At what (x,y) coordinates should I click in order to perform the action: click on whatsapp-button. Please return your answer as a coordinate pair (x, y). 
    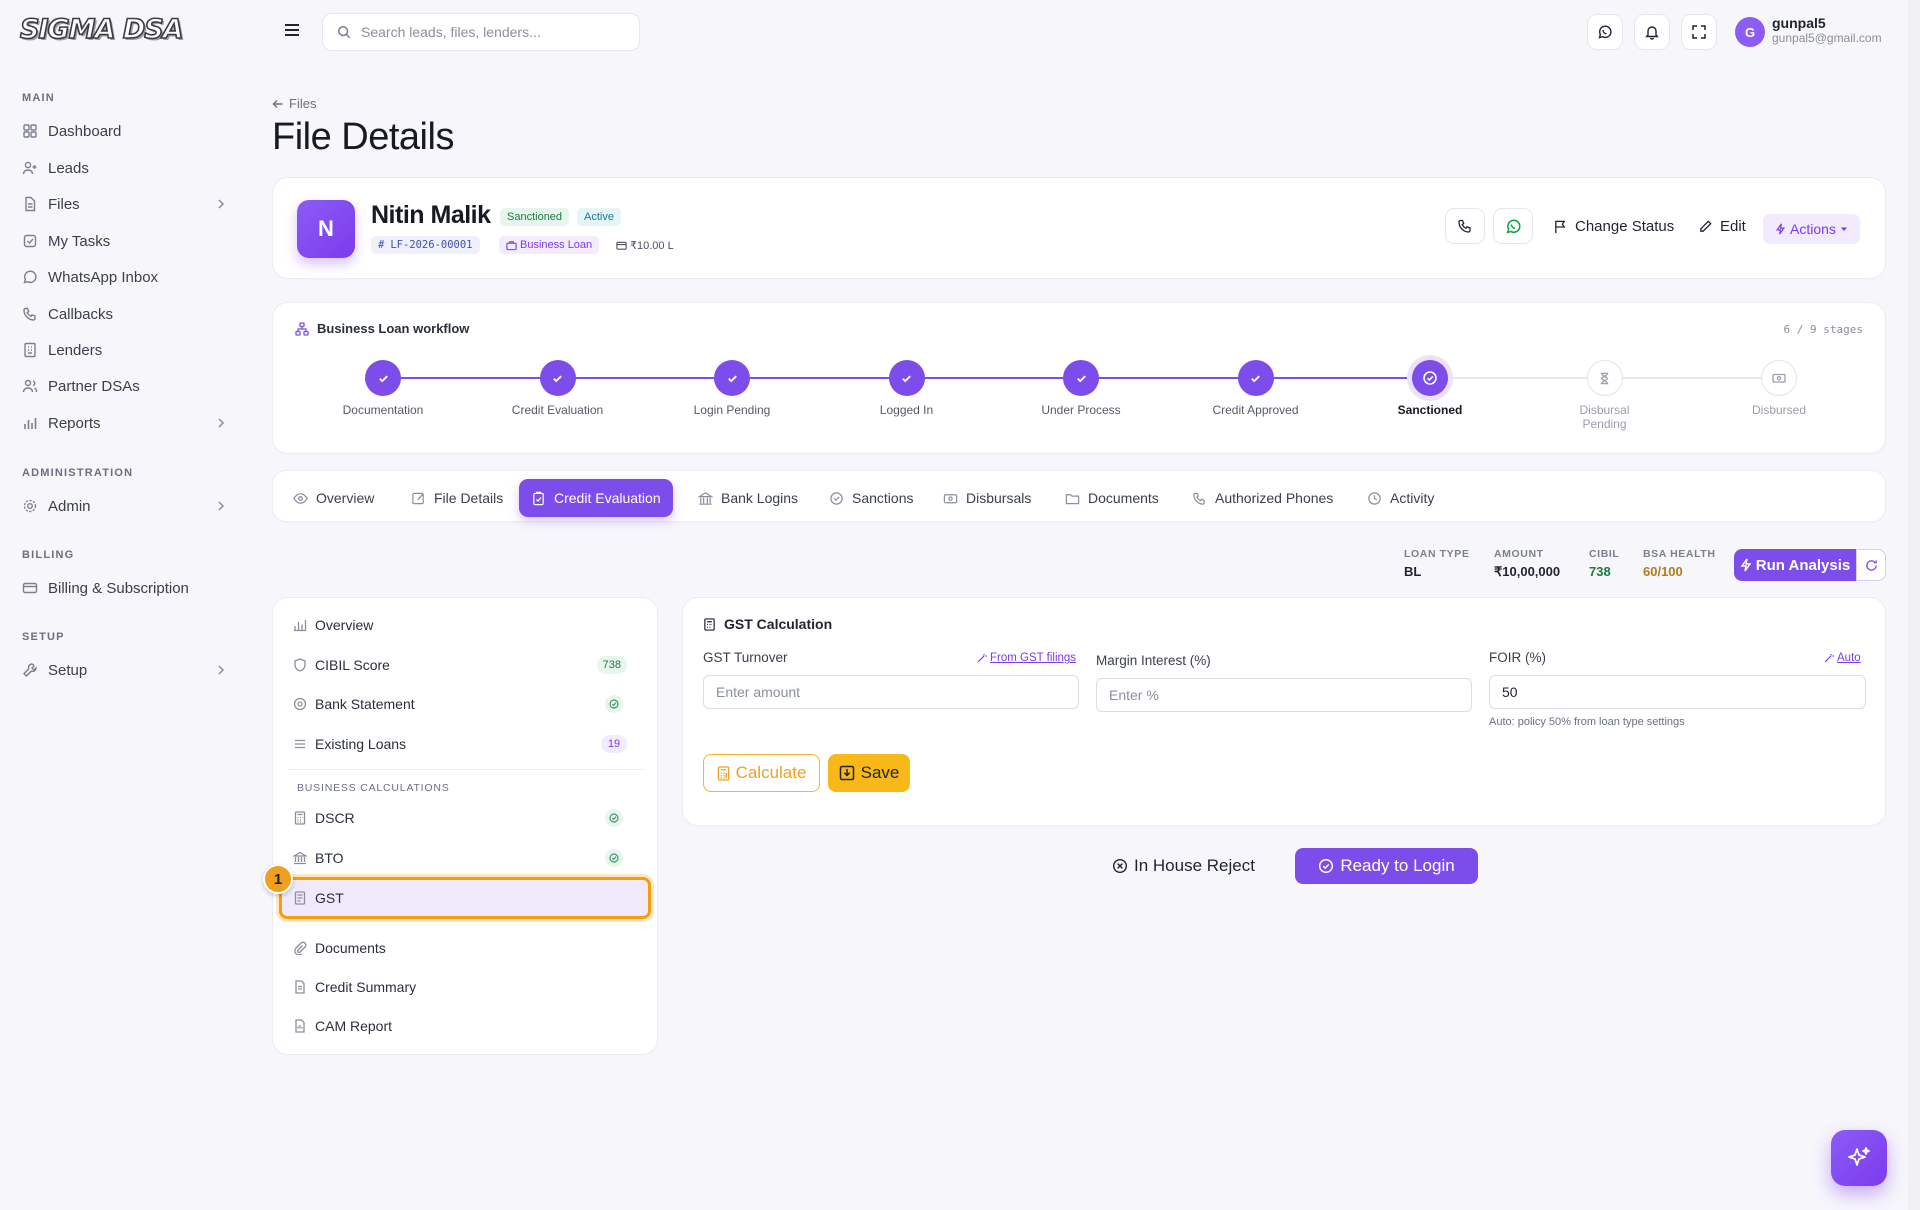
    Looking at the image, I should click on (1605, 32).